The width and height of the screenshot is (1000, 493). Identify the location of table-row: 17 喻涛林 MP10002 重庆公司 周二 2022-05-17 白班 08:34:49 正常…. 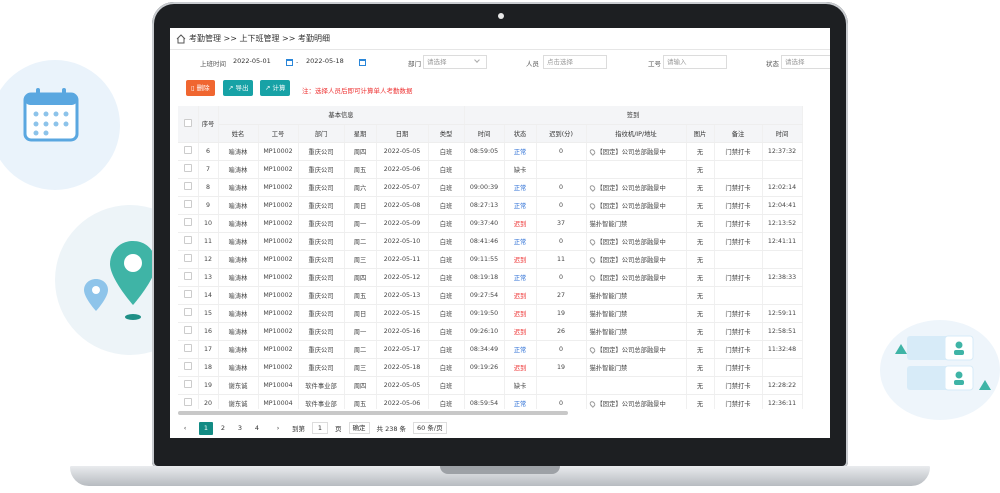
(490, 349).